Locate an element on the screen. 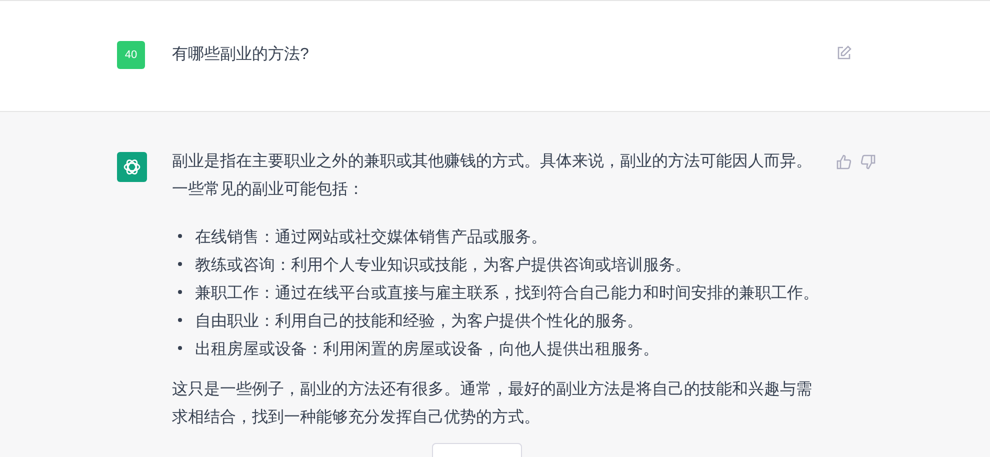  thumbs-down-icon is located at coordinates (868, 162).